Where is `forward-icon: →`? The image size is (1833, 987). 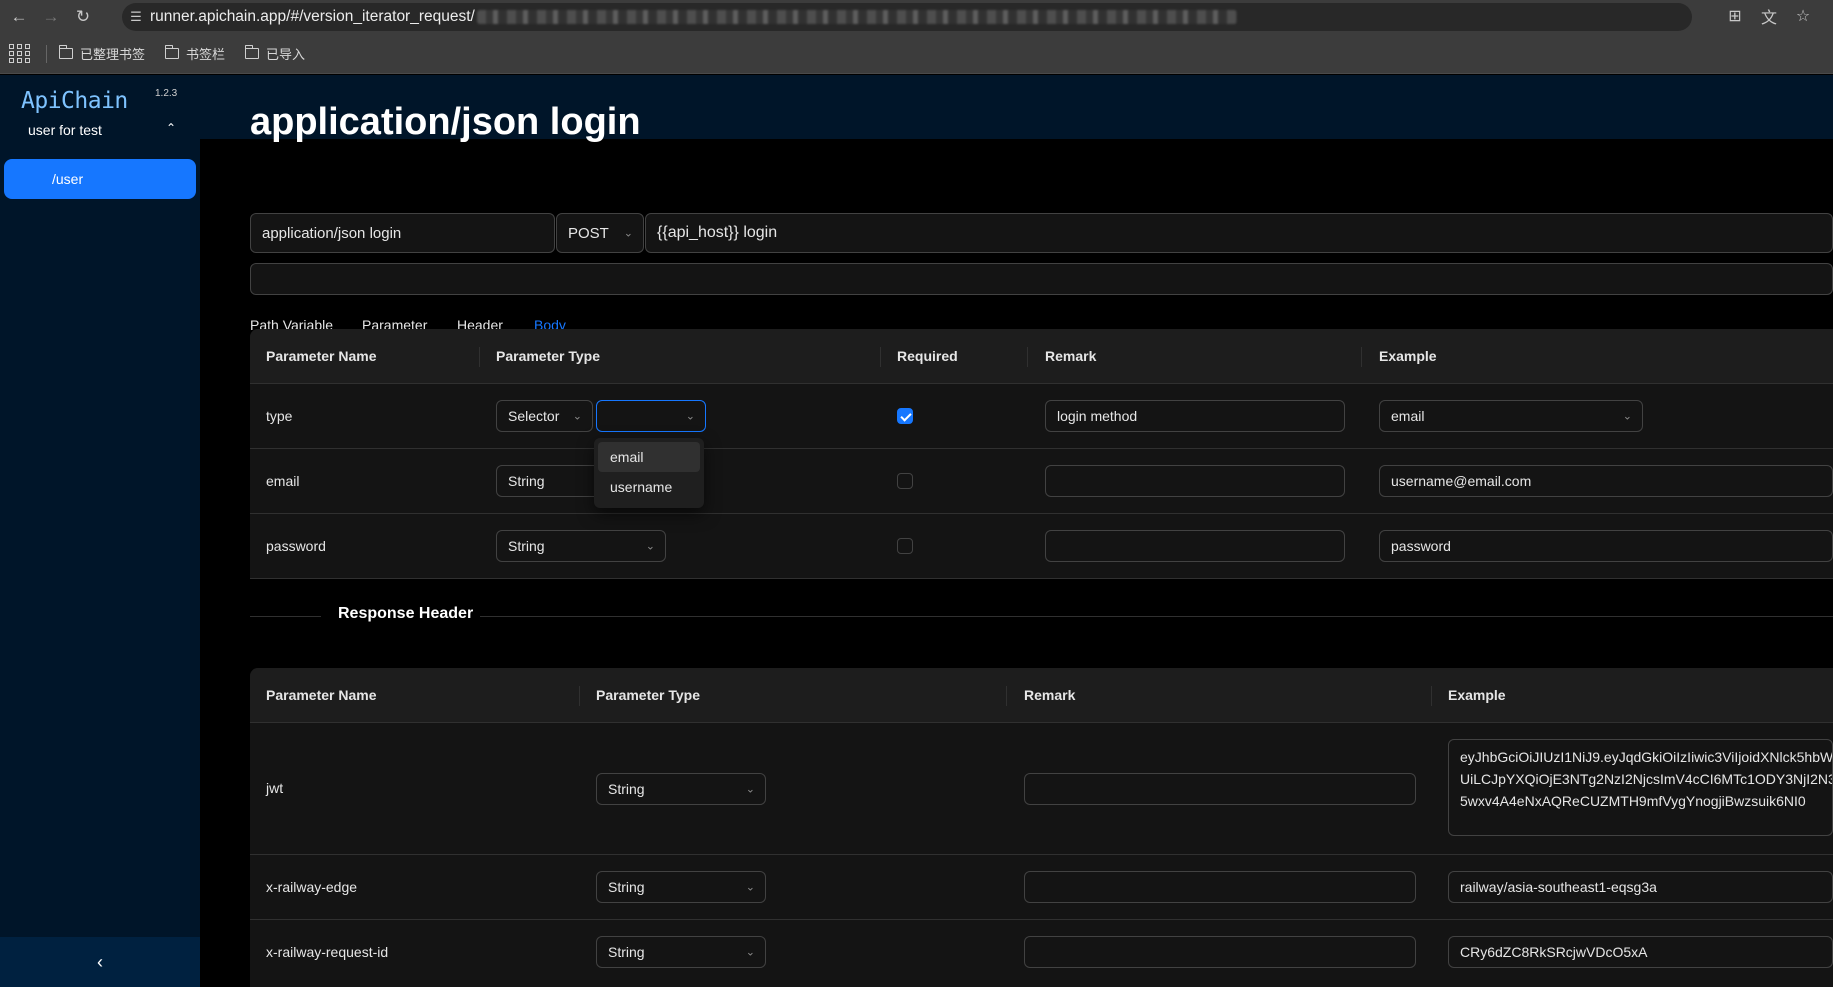 forward-icon: → is located at coordinates (51, 17).